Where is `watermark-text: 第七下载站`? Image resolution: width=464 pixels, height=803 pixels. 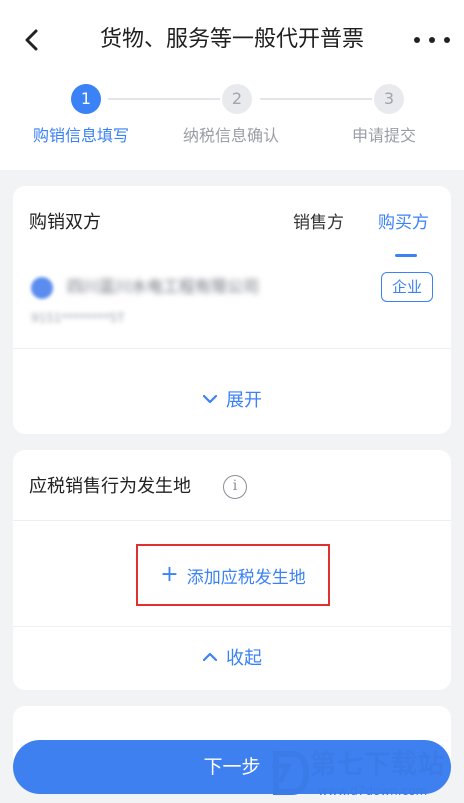 watermark-text: 第七下载站 is located at coordinates (378, 765).